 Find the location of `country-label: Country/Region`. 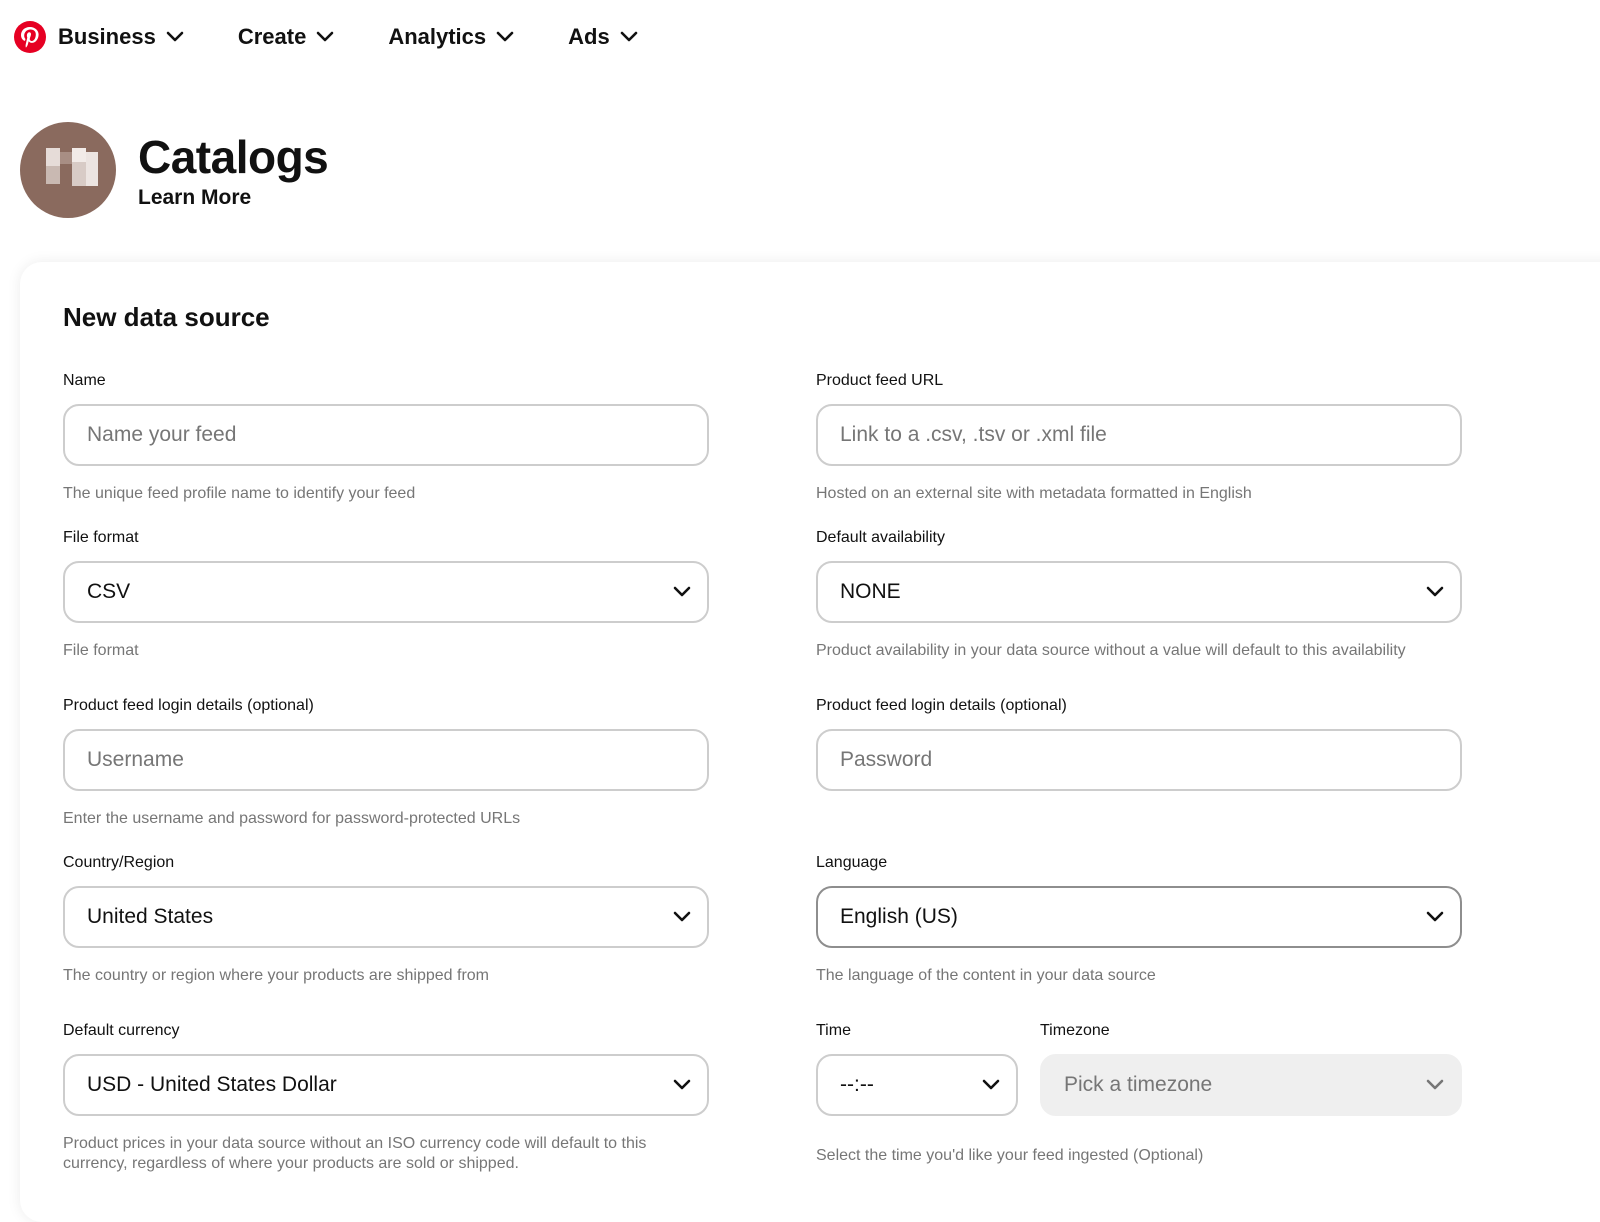

country-label: Country/Region is located at coordinates (119, 862).